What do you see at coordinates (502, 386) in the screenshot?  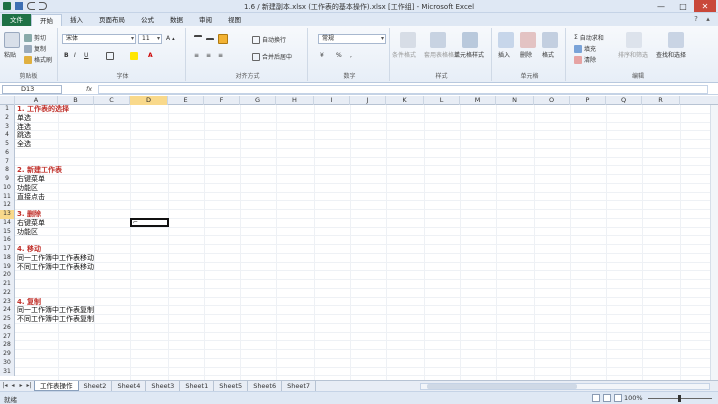 I see `scroll-thumb` at bounding box center [502, 386].